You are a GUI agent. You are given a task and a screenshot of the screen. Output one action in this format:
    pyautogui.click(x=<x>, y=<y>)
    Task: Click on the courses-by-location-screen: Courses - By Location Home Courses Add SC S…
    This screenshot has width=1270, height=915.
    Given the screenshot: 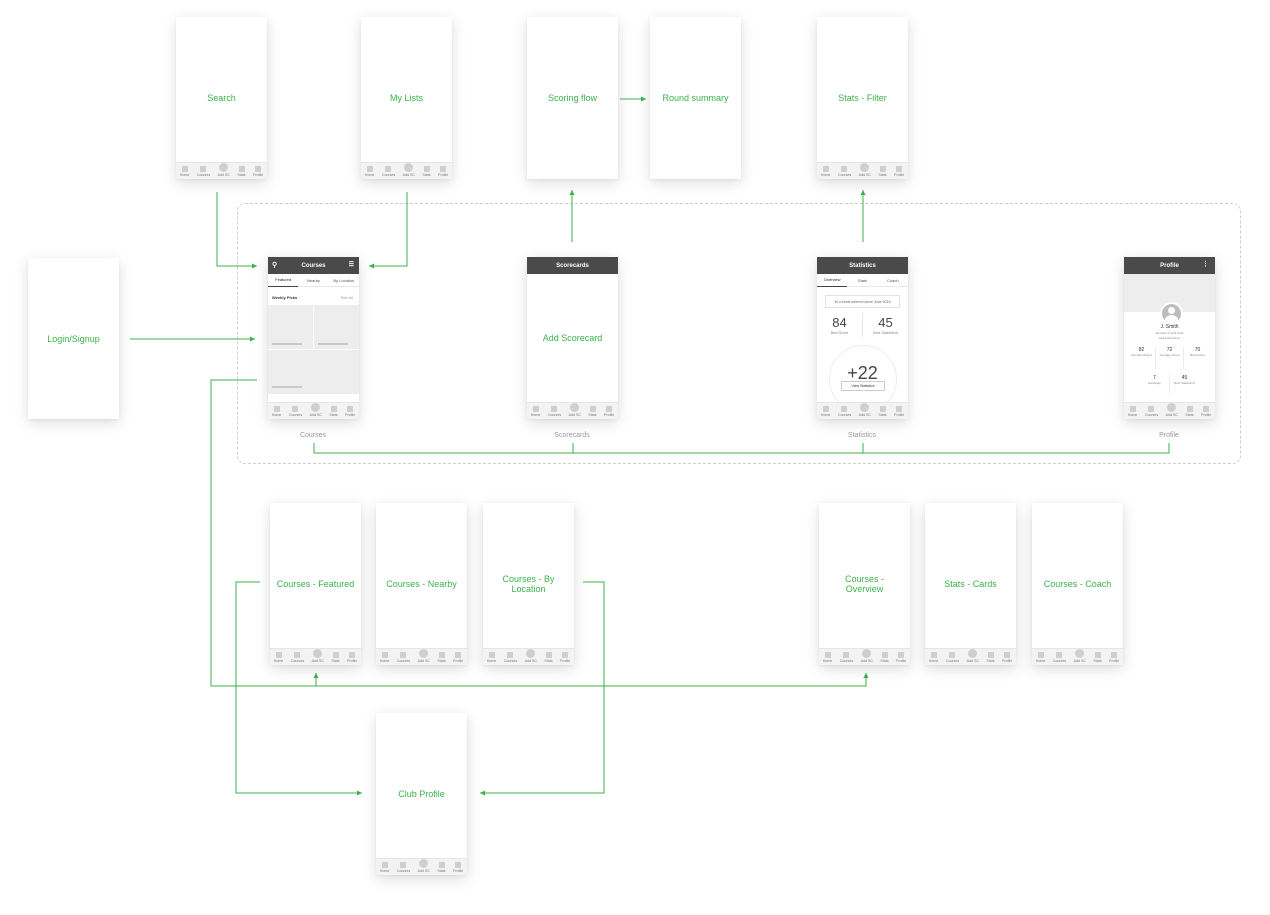 What is the action you would take?
    pyautogui.click(x=528, y=584)
    